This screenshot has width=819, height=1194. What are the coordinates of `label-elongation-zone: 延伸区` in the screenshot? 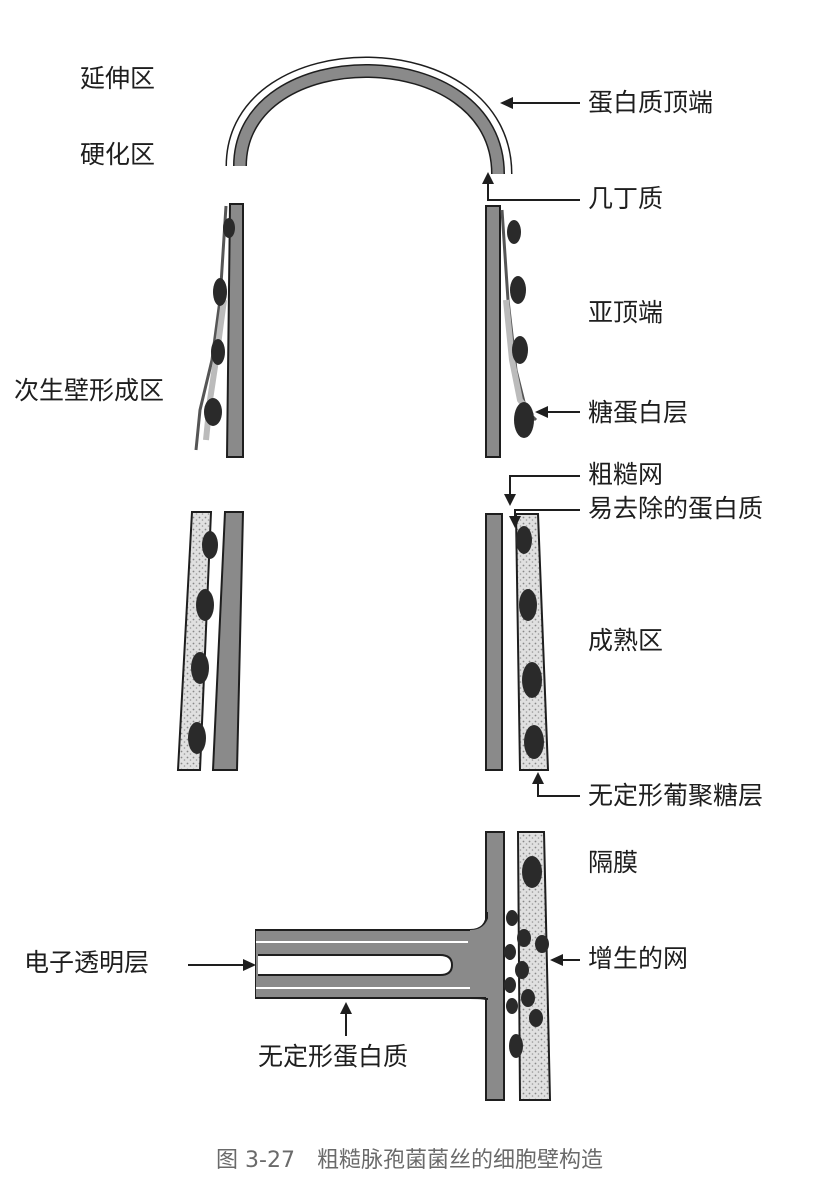 It's located at (118, 78).